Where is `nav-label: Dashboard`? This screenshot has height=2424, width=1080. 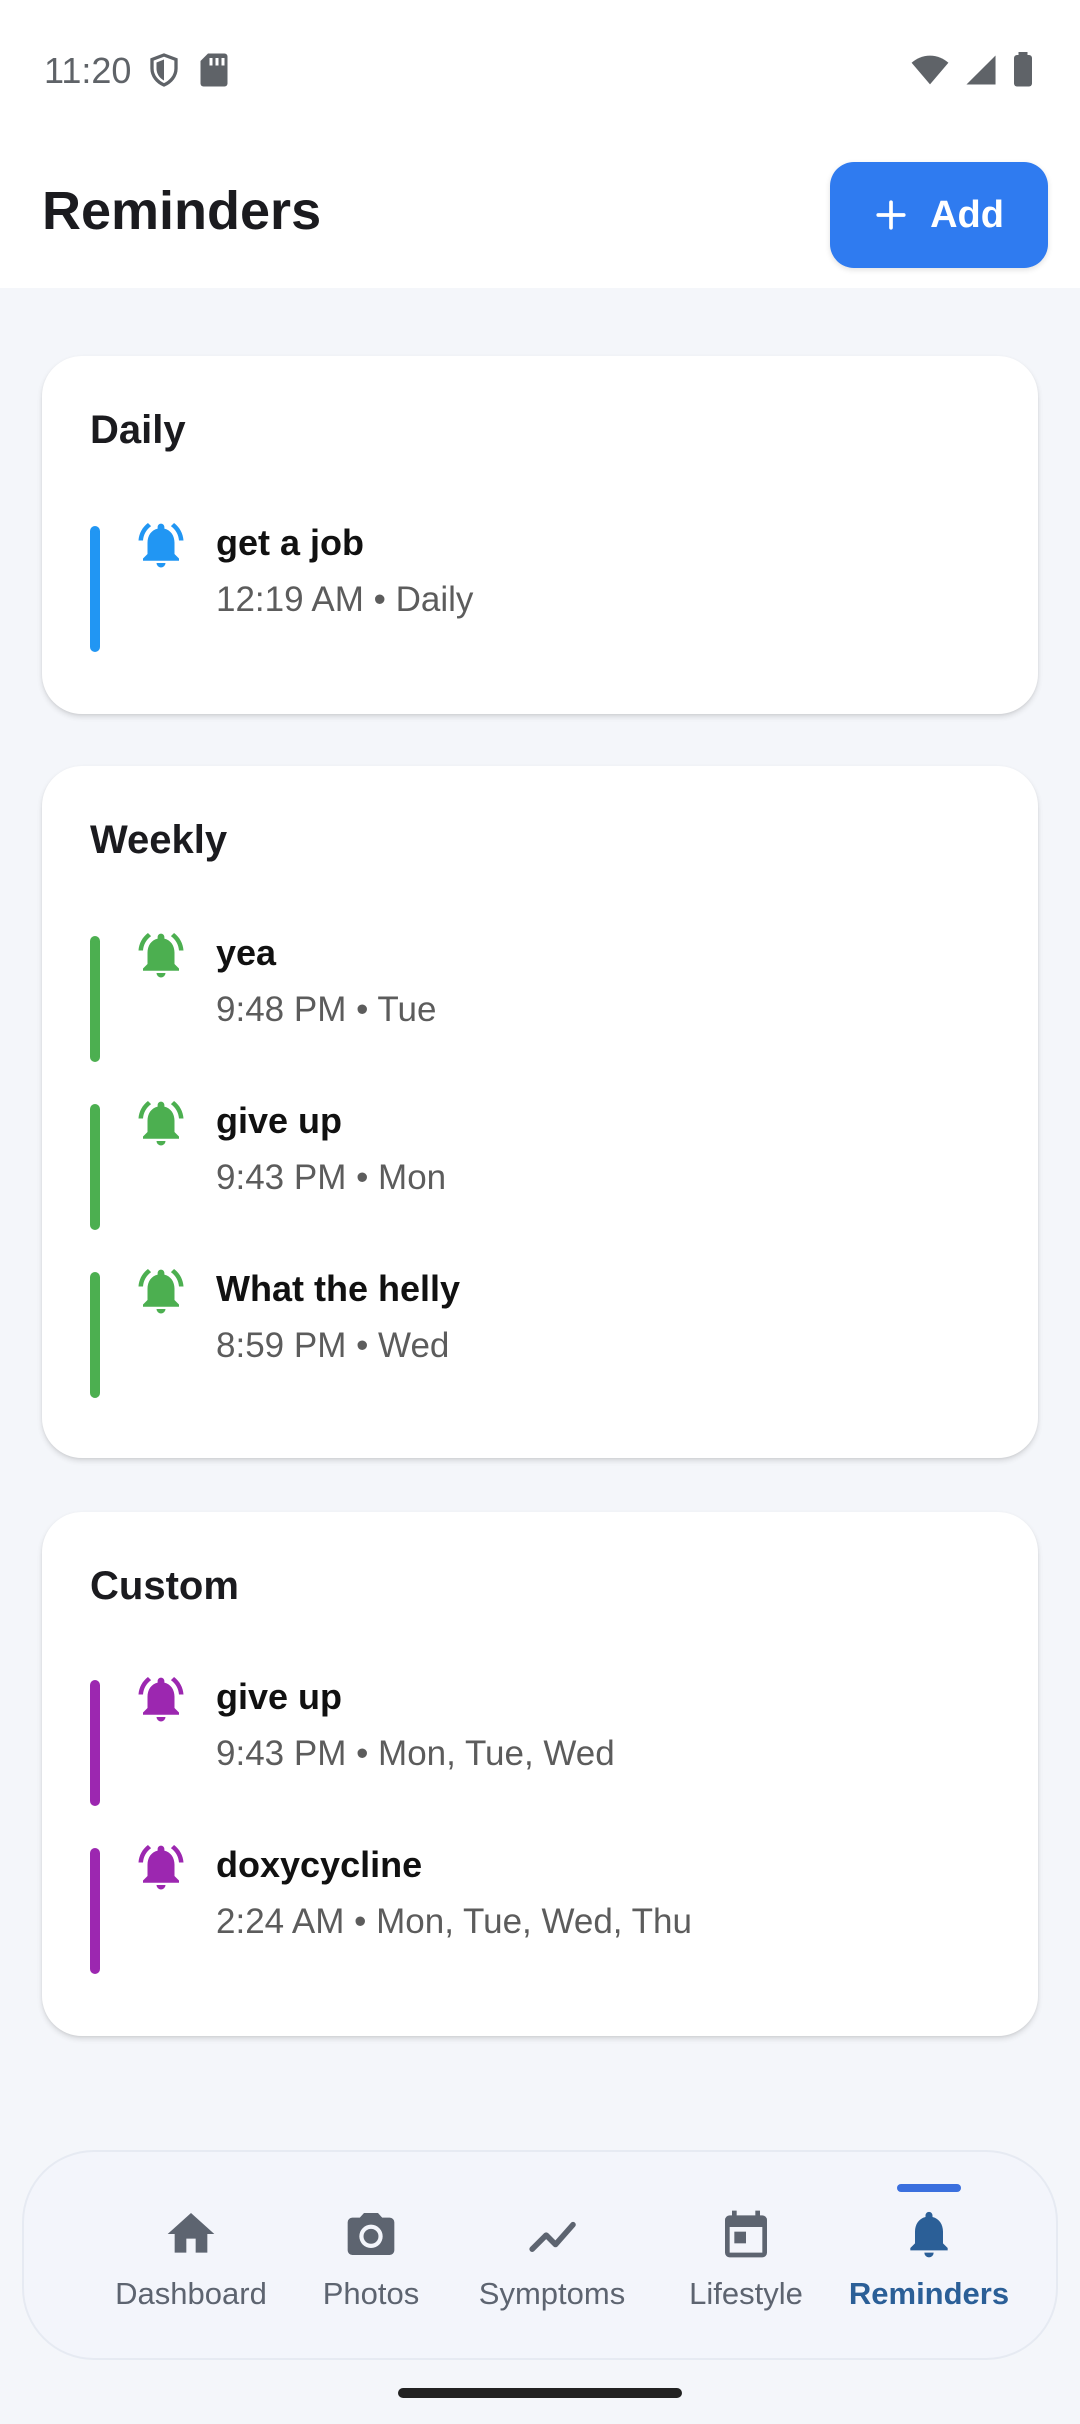
nav-label: Dashboard is located at coordinates (191, 2293).